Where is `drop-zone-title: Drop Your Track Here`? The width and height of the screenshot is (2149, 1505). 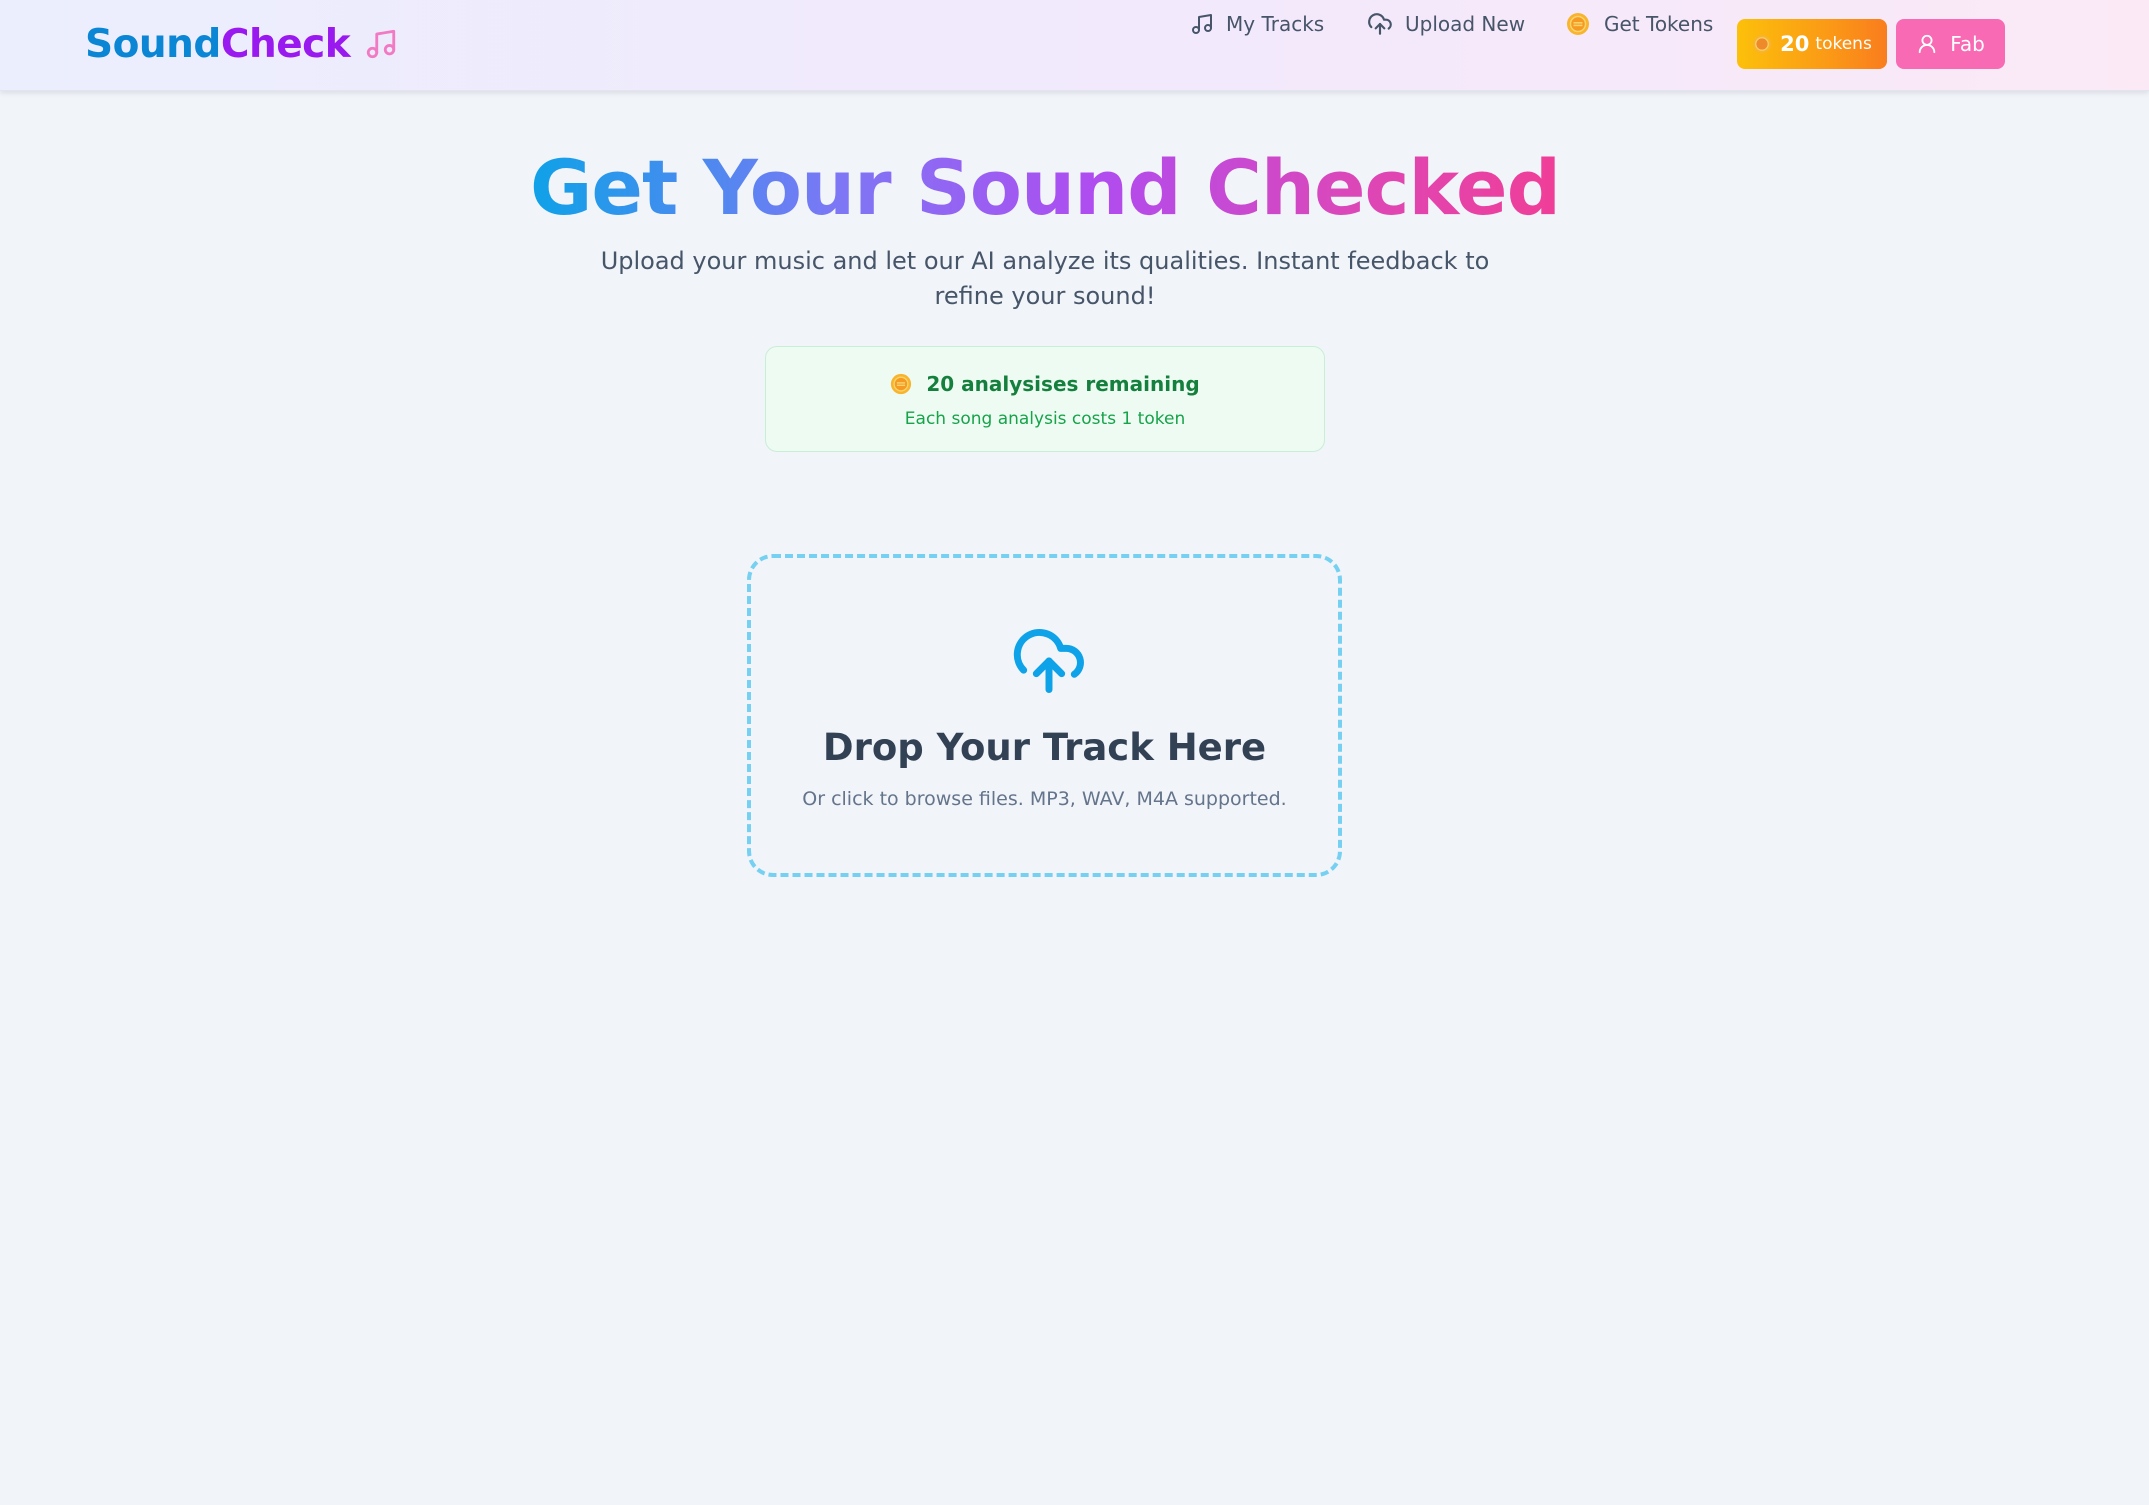
drop-zone-title: Drop Your Track Here is located at coordinates (1044, 747).